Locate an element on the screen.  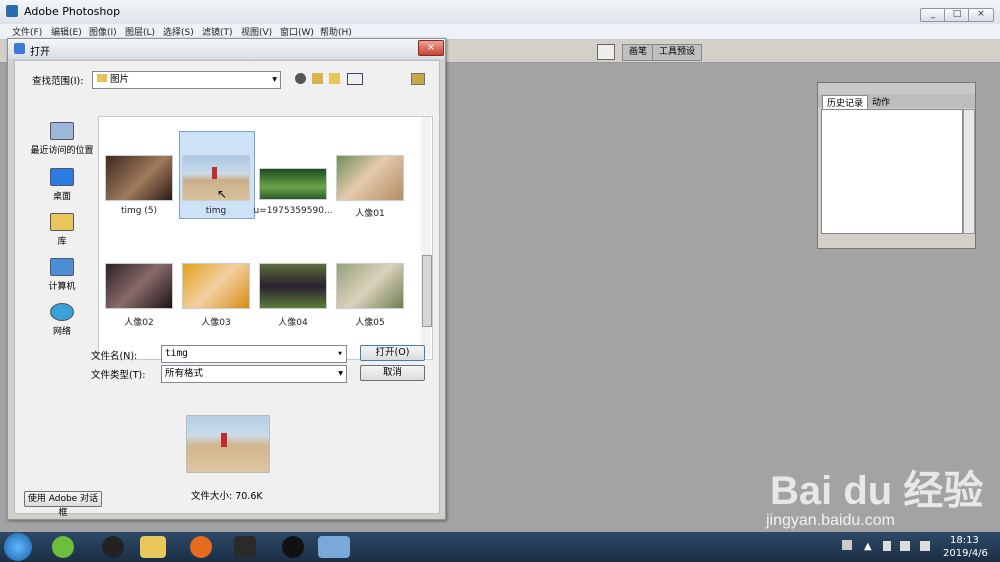
tab-actions: 动作 is located at coordinates (881, 101).